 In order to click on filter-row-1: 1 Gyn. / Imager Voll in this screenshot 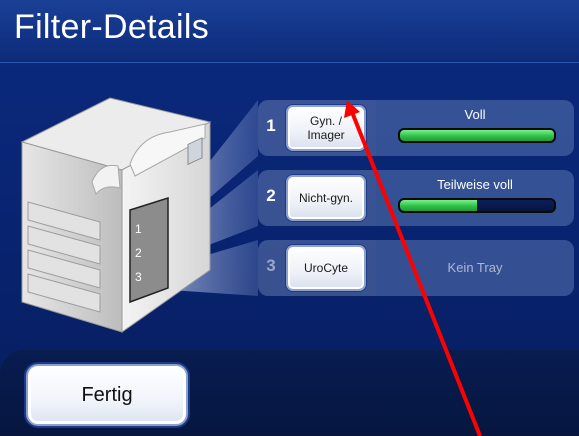, I will do `click(416, 128)`.